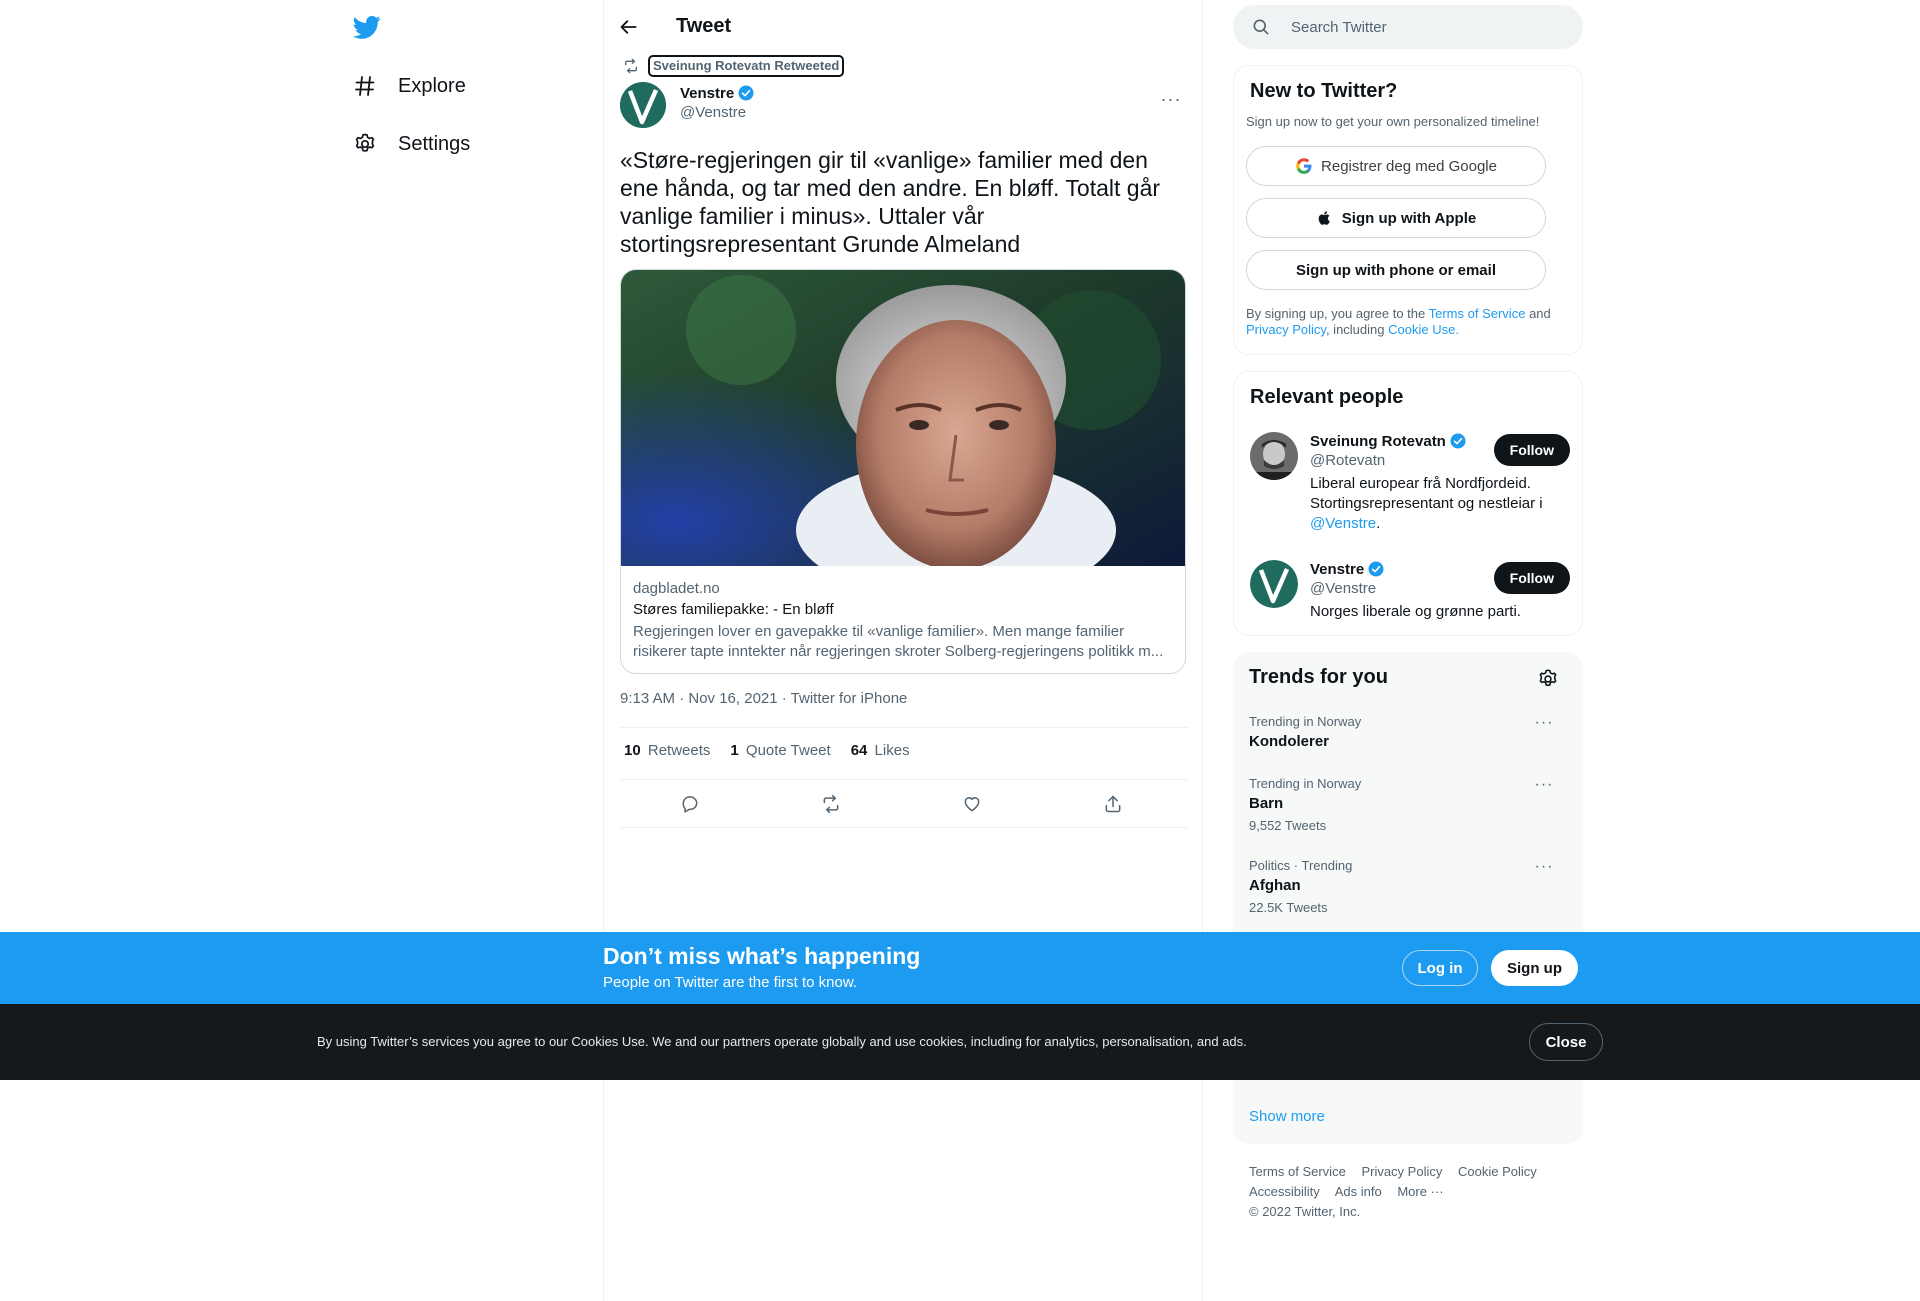 The image size is (1920, 1301). Describe the element at coordinates (1336, 313) in the screenshot. I see `legal-prefix: By signing up, you agree to the` at that location.